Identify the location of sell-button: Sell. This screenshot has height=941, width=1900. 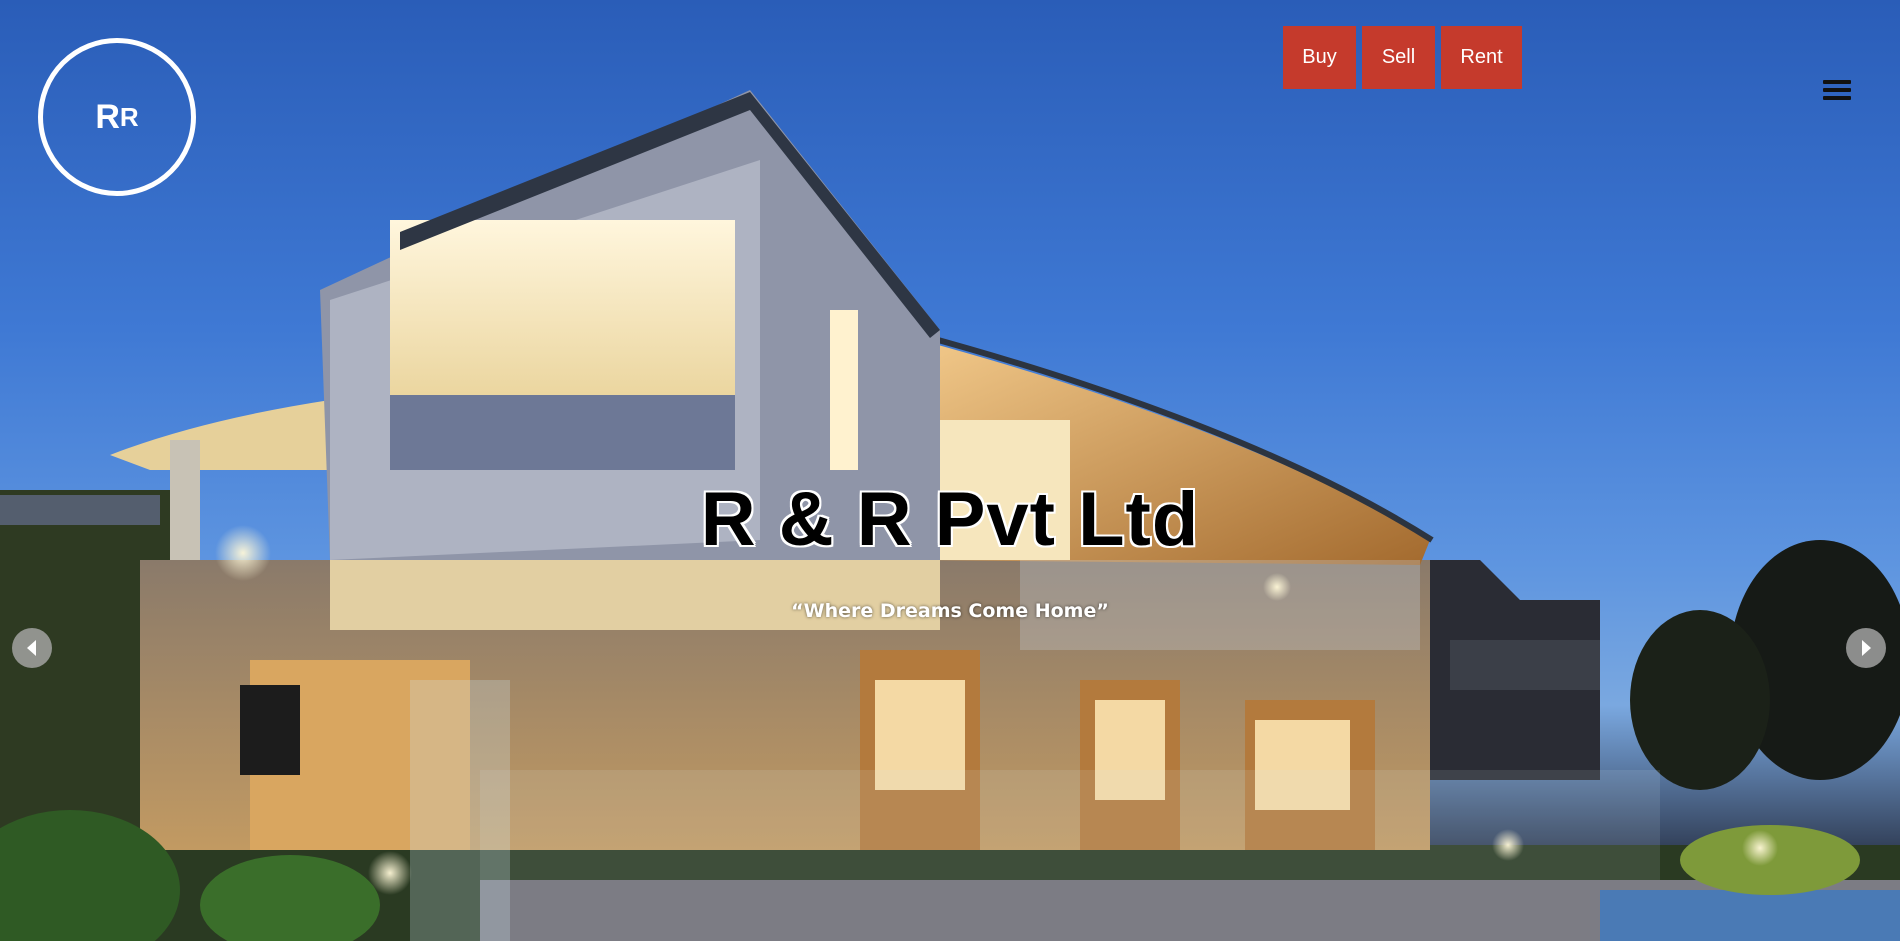
(1398, 57).